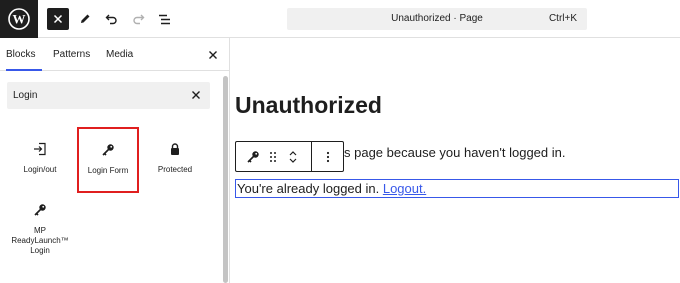 Image resolution: width=680 pixels, height=283 pixels. I want to click on editor-top-toolbar: W Unauthorized · Page Ctrl+K, so click(340, 19).